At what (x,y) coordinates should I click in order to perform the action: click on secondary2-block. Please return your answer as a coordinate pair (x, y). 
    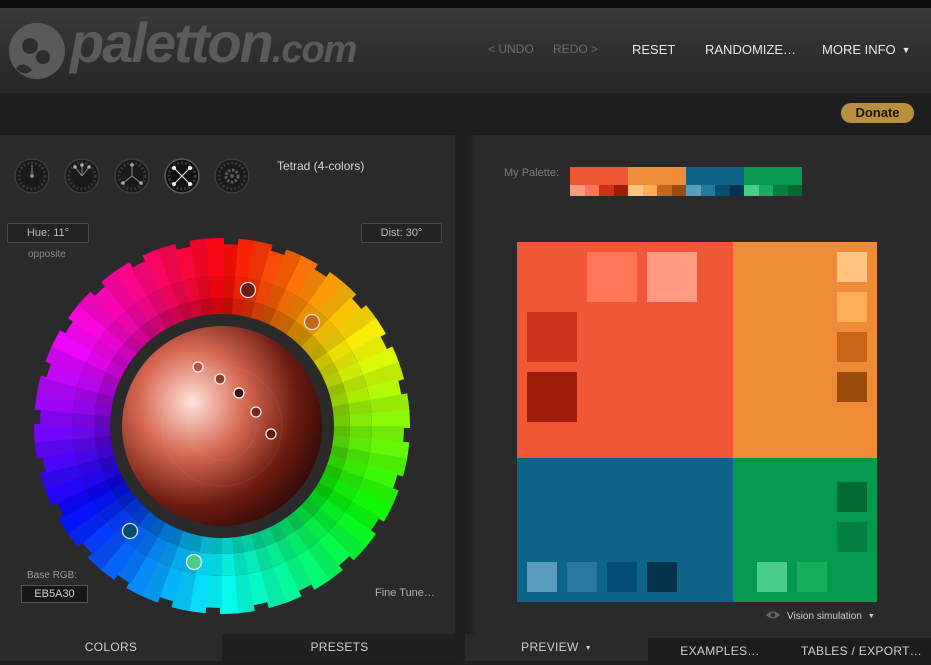
    Looking at the image, I should click on (625, 530).